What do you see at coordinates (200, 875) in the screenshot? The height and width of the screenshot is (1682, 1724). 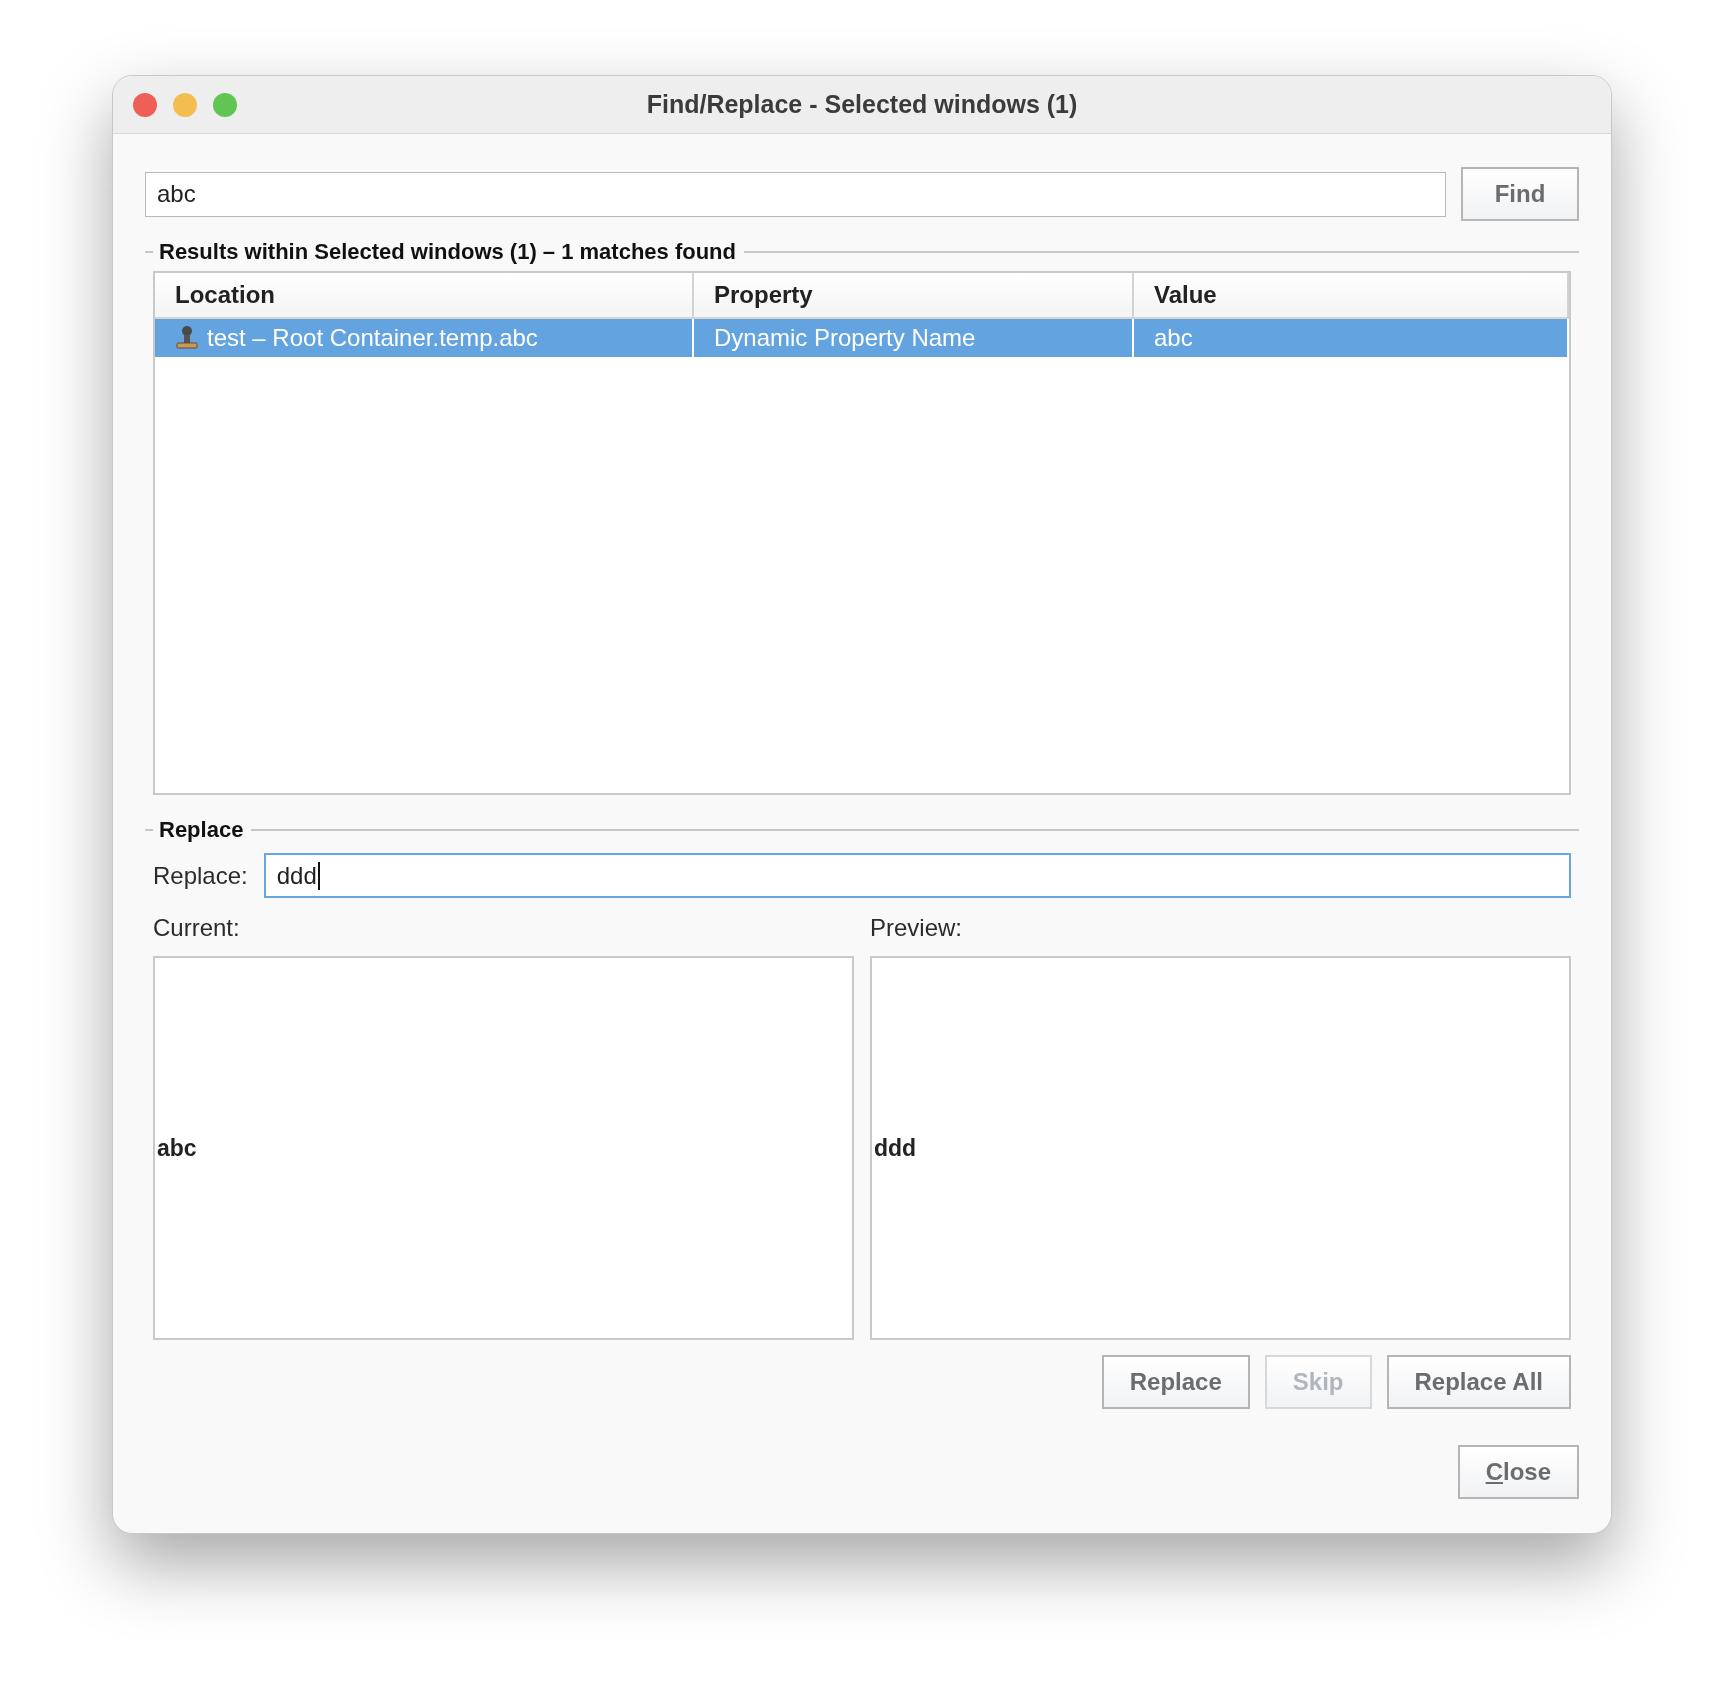 I see `replace-label: Replace:` at bounding box center [200, 875].